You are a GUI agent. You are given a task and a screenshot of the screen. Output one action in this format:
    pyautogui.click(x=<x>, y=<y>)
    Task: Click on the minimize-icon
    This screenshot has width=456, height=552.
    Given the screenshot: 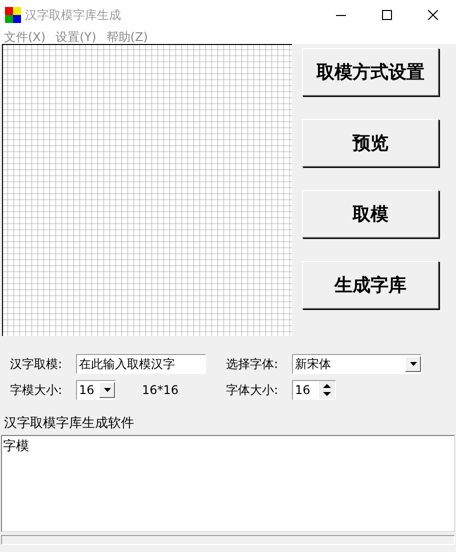 What is the action you would take?
    pyautogui.click(x=341, y=15)
    